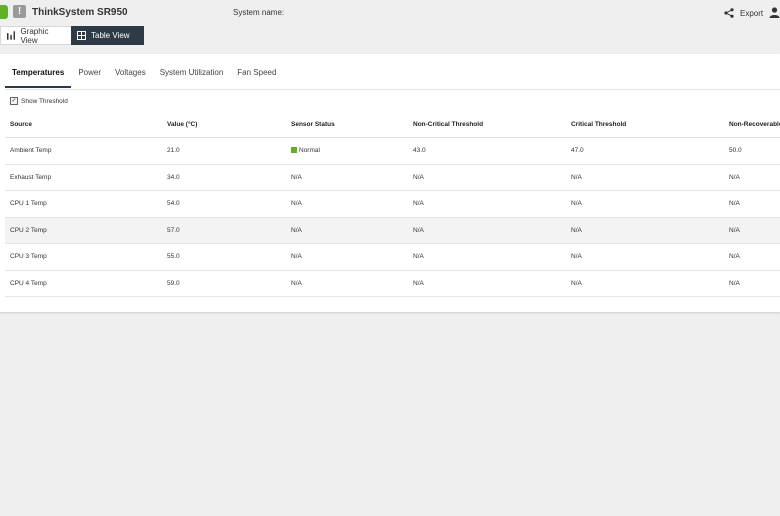 This screenshot has width=780, height=516. Describe the element at coordinates (224, 230) in the screenshot. I see `cell-value: 57.0` at that location.